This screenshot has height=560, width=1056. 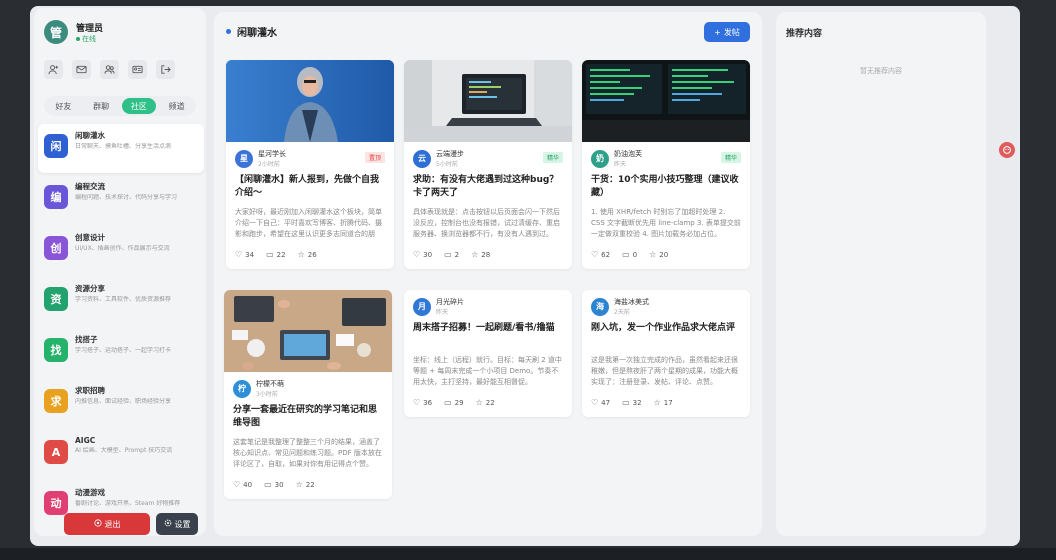 What do you see at coordinates (422, 306) in the screenshot?
I see `avatar: 月` at bounding box center [422, 306].